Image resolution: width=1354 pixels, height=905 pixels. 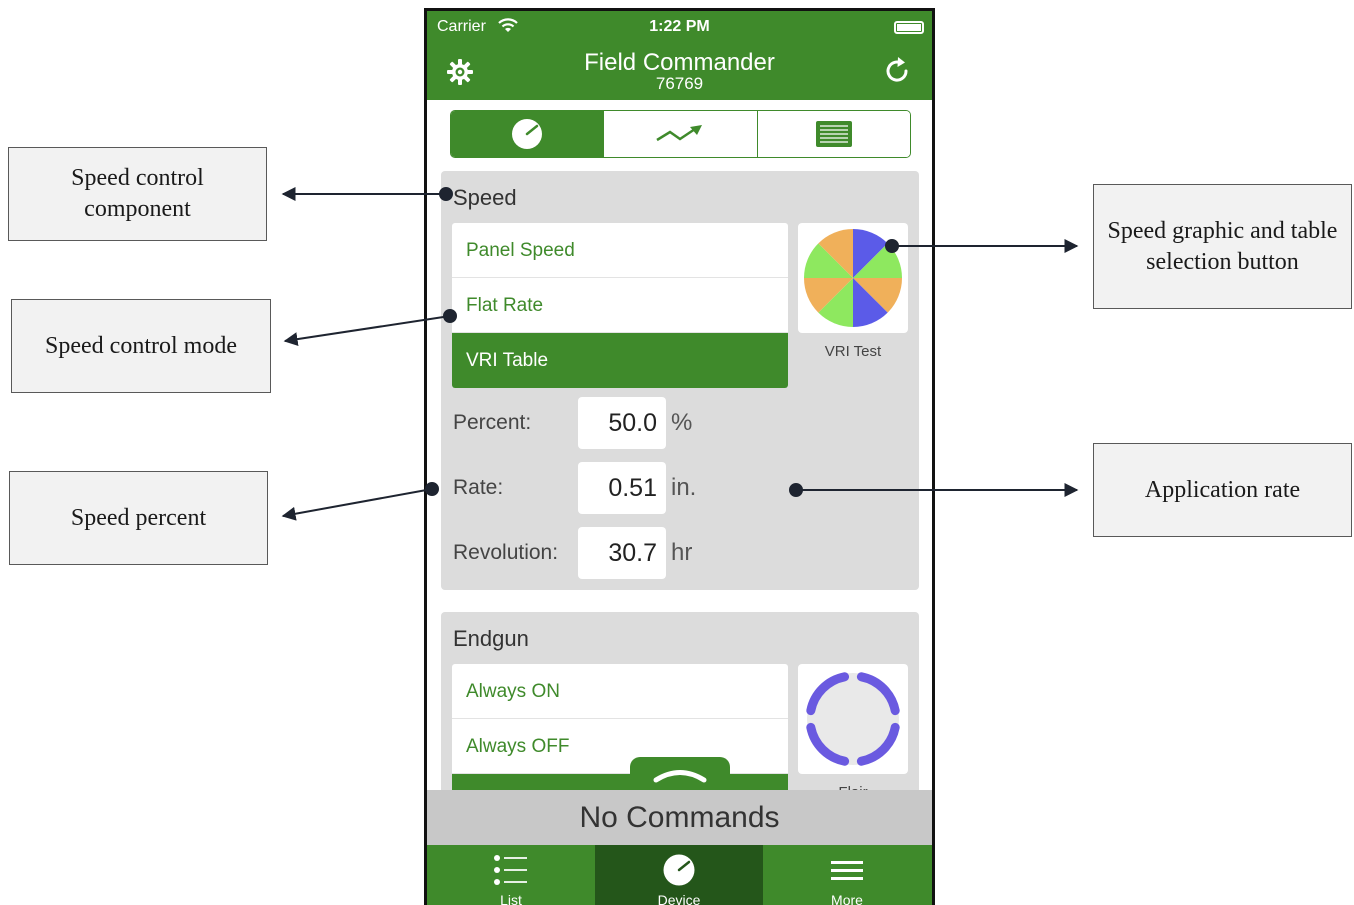 What do you see at coordinates (357, 504) in the screenshot?
I see `connector-speed-percent` at bounding box center [357, 504].